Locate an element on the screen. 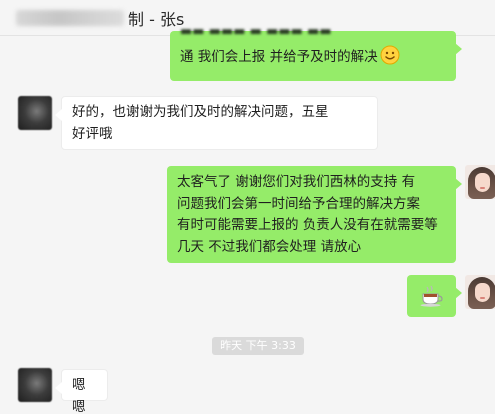  message-text-line: 好的，也谢谢为我们及时的解决问题，五星 is located at coordinates (200, 112).